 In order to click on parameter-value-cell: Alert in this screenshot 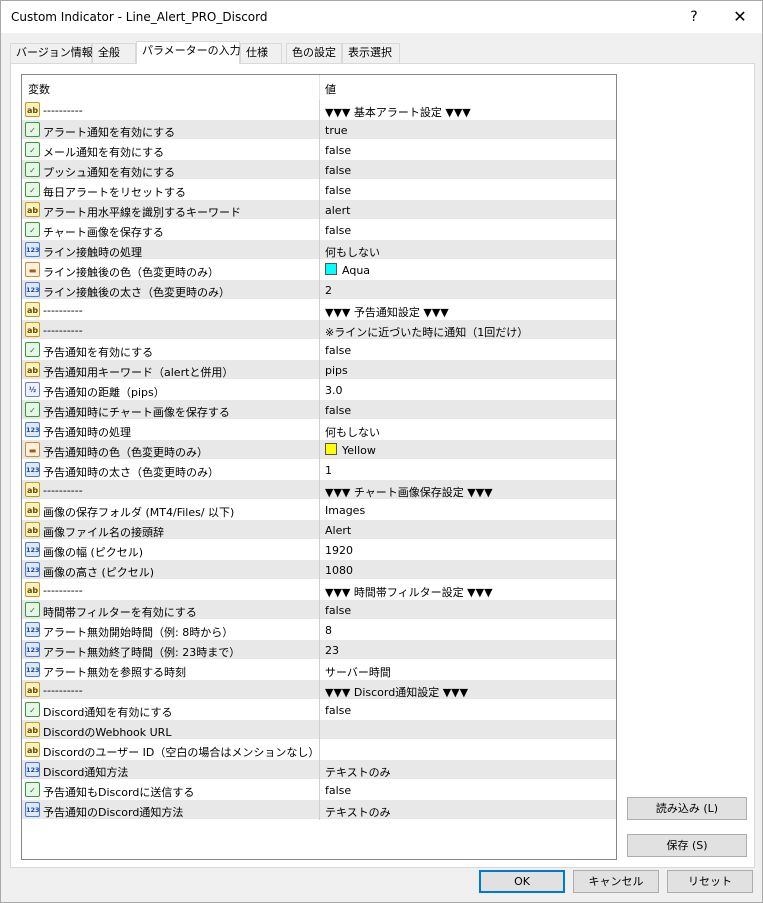, I will do `click(467, 530)`.